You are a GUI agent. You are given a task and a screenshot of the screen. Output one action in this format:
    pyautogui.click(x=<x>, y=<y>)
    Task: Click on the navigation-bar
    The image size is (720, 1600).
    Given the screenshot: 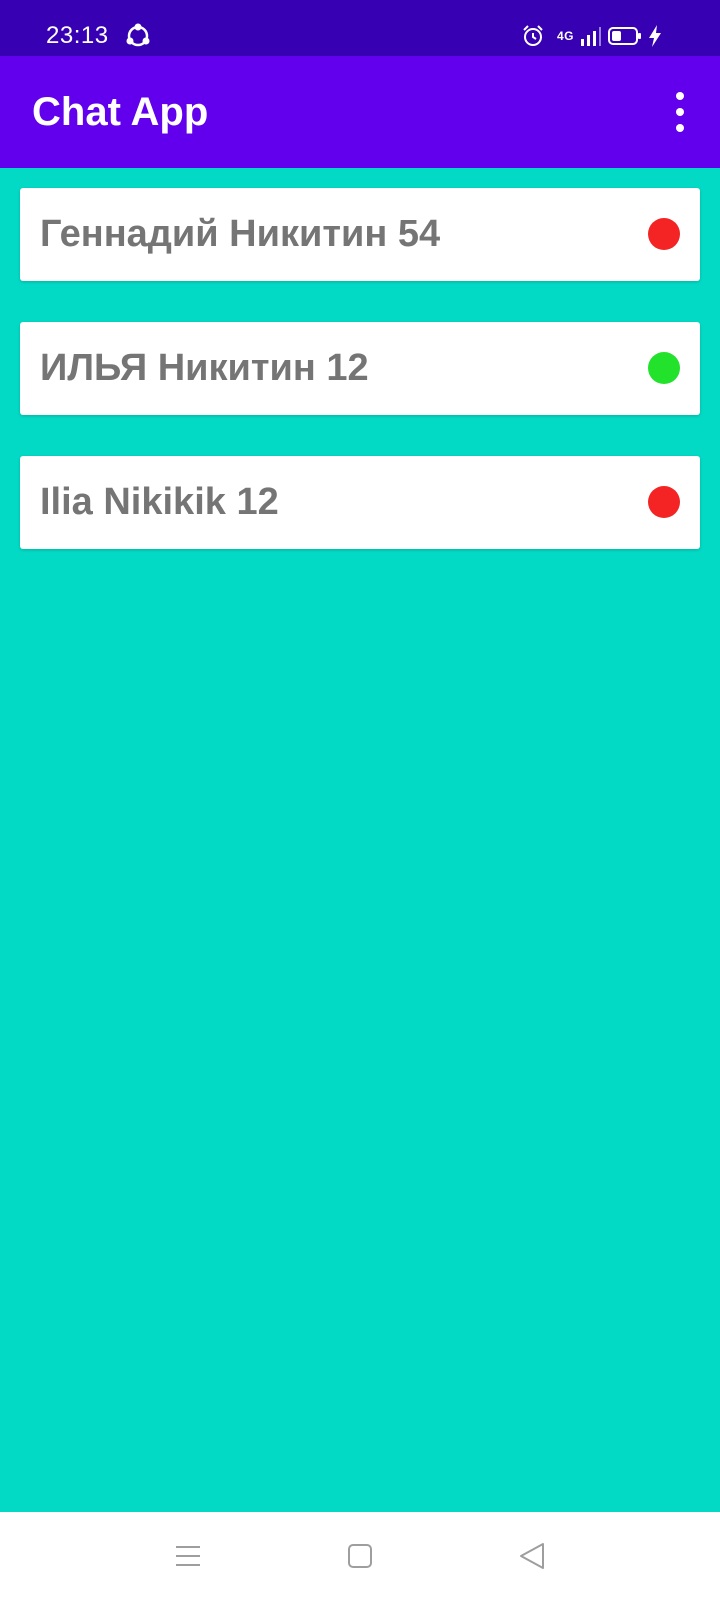 What is the action you would take?
    pyautogui.click(x=360, y=1556)
    